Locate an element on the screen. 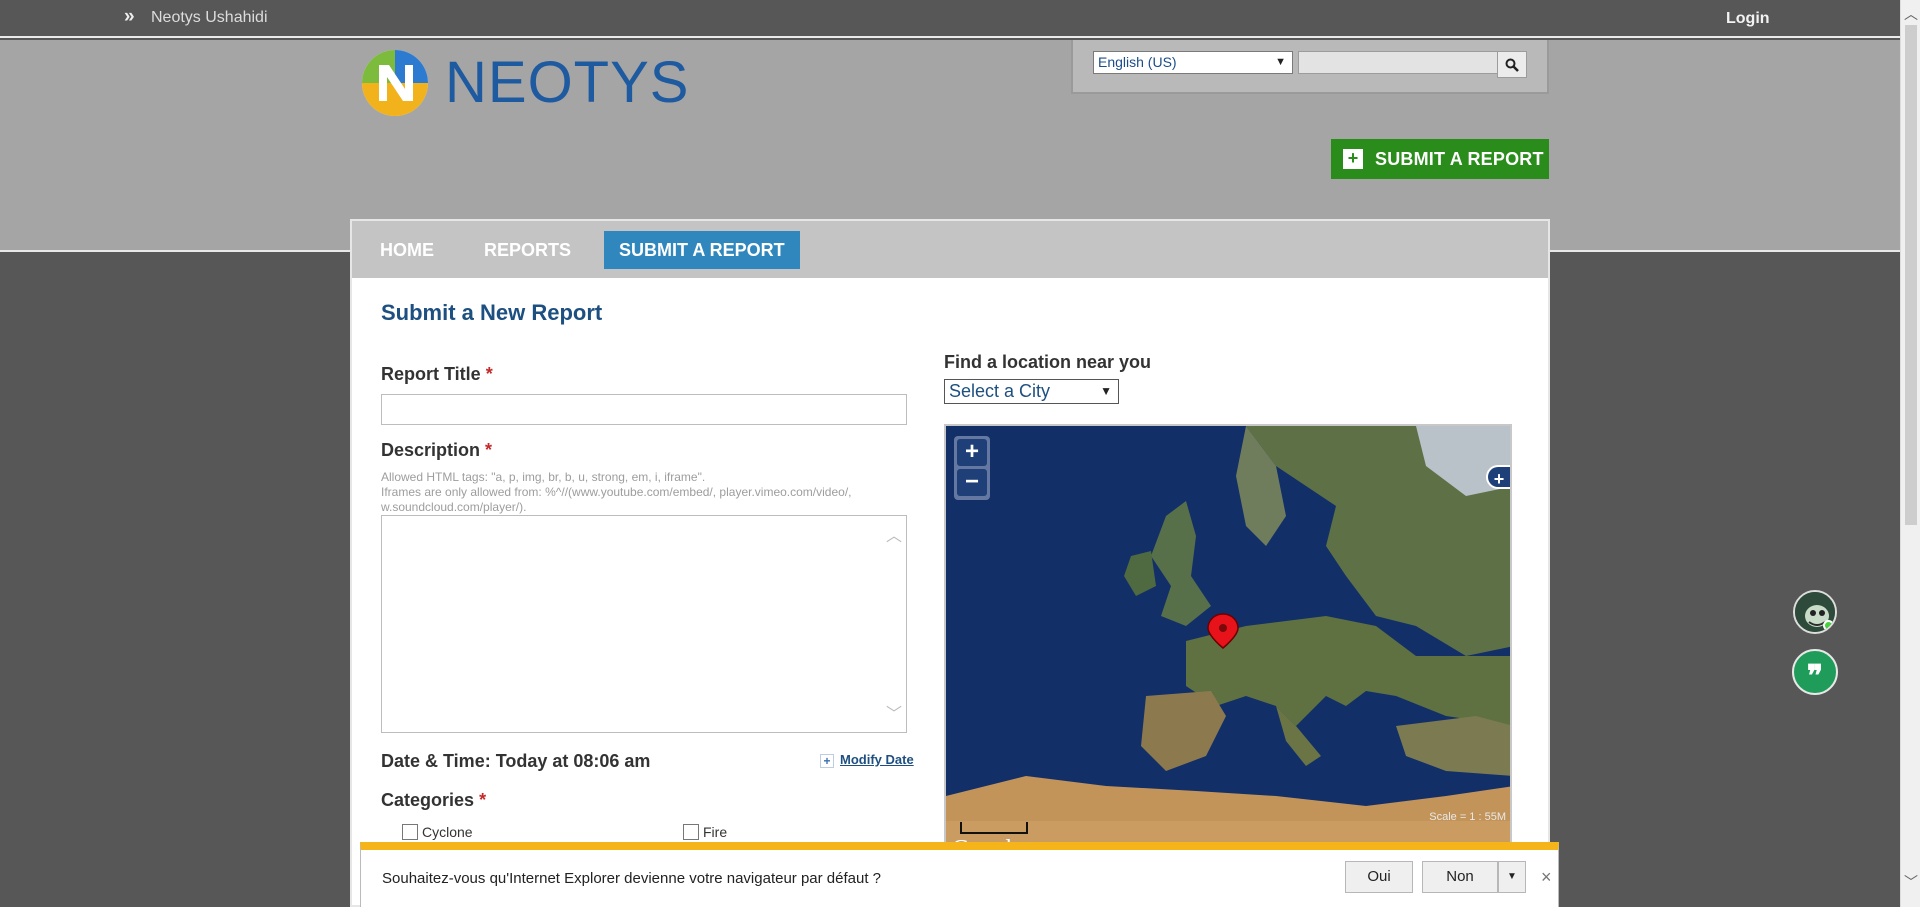 The image size is (1920, 907). logo-wordmark: NEOTYS is located at coordinates (567, 82).